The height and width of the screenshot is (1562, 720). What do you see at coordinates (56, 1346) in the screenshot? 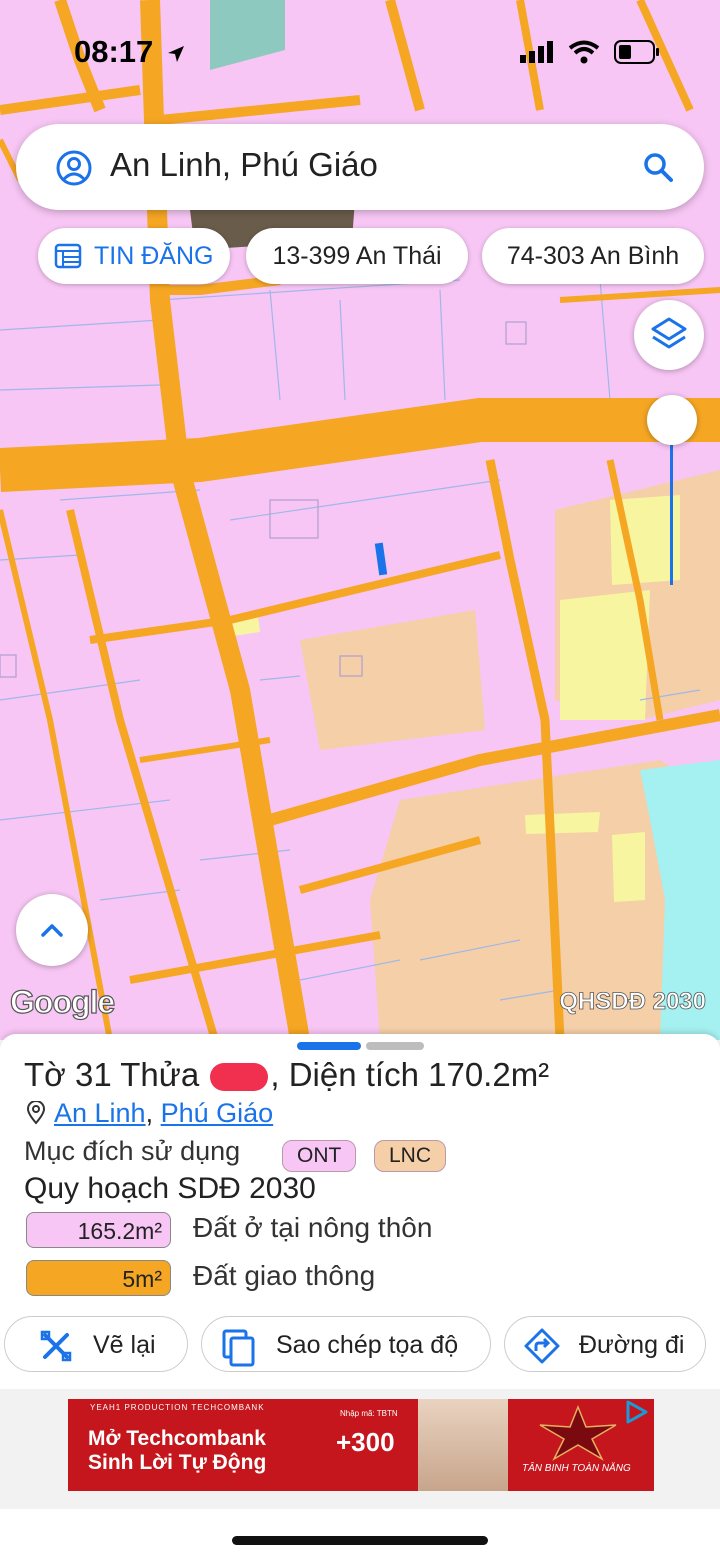
I see `redraw-tools-icon` at bounding box center [56, 1346].